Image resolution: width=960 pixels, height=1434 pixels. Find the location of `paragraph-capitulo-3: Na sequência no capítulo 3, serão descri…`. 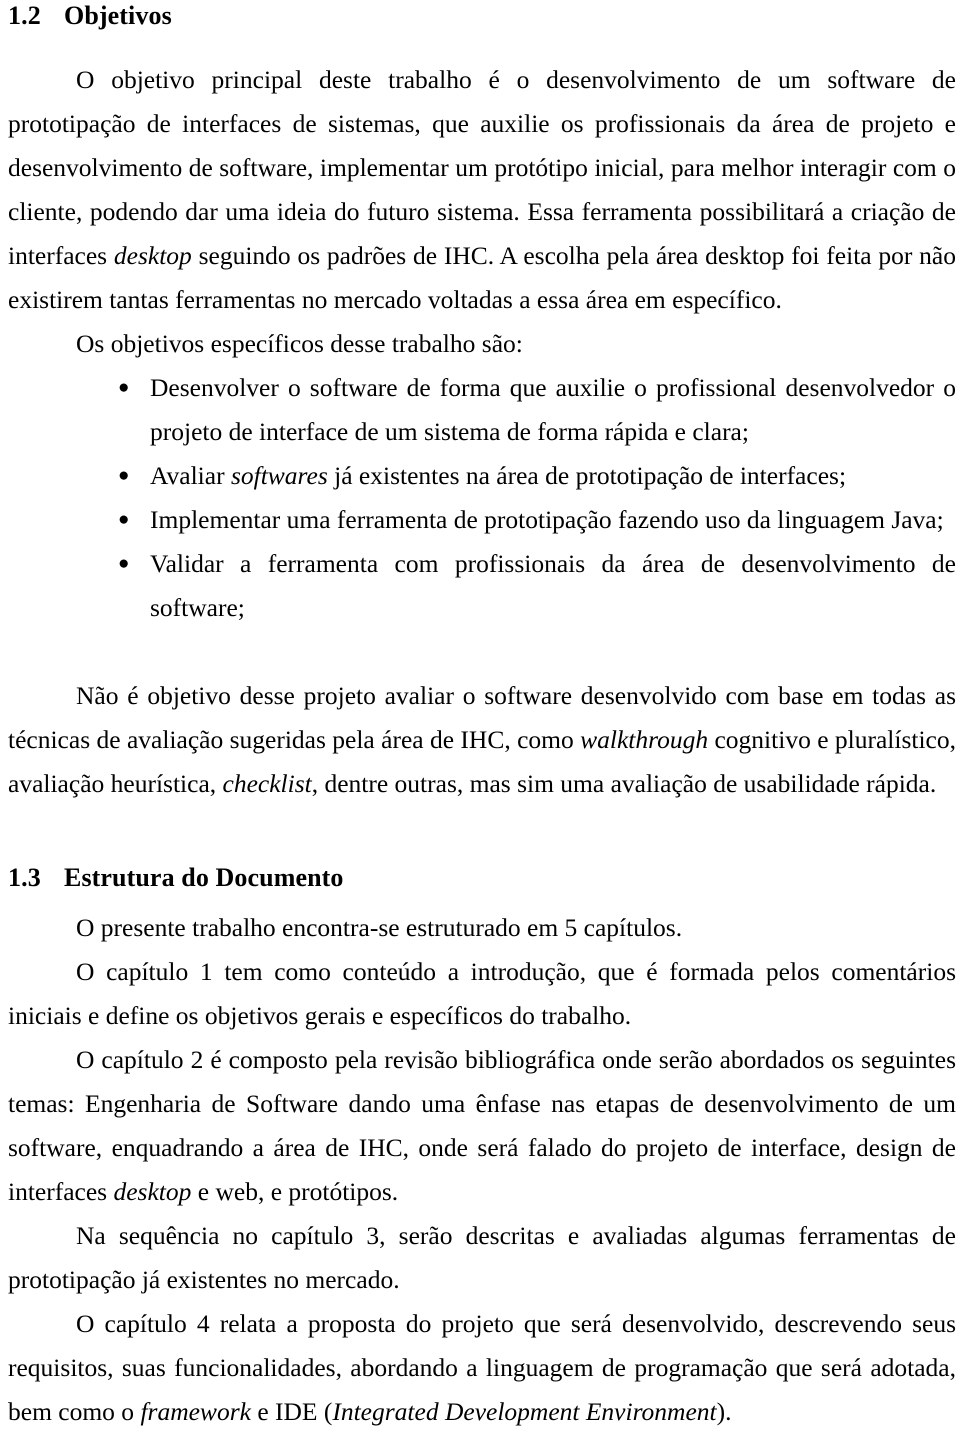

paragraph-capitulo-3: Na sequência no capítulo 3, serão descri… is located at coordinates (482, 1257).